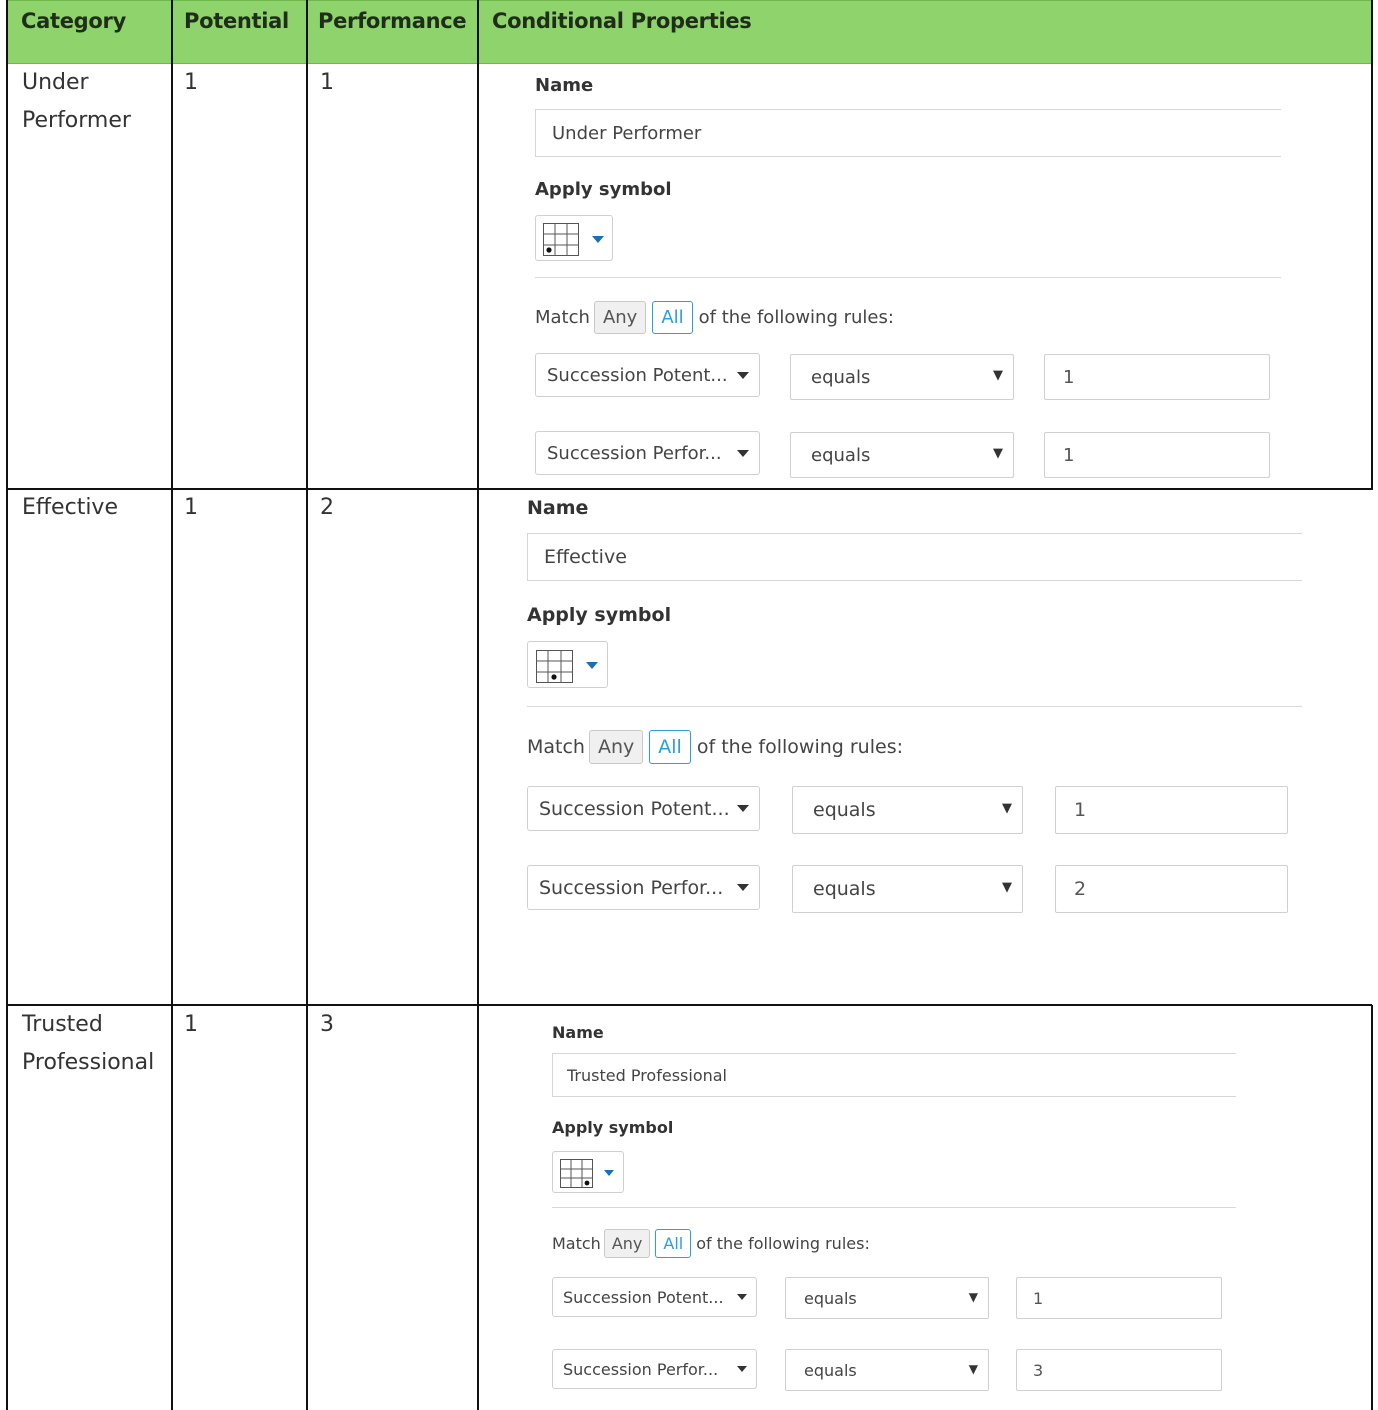 This screenshot has width=1378, height=1410. What do you see at coordinates (76, 102) in the screenshot?
I see `category-cell: Under Performer` at bounding box center [76, 102].